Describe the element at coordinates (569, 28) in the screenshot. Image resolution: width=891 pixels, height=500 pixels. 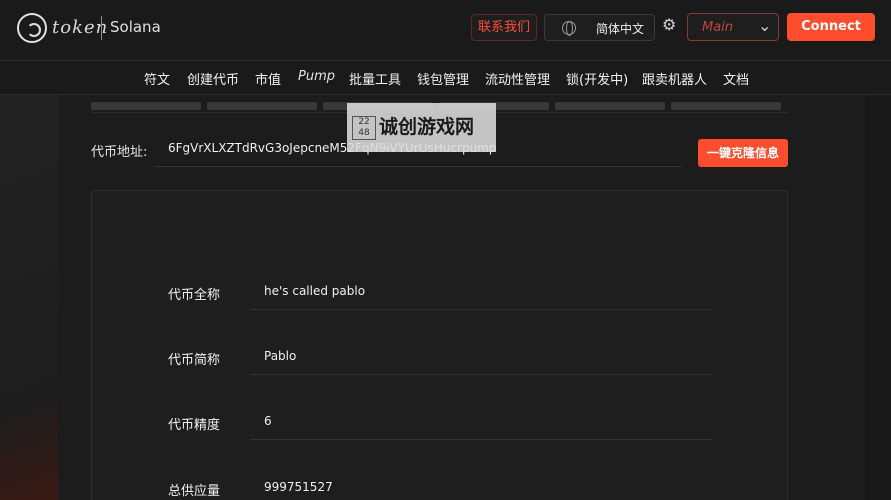
I see `globe-icon` at that location.